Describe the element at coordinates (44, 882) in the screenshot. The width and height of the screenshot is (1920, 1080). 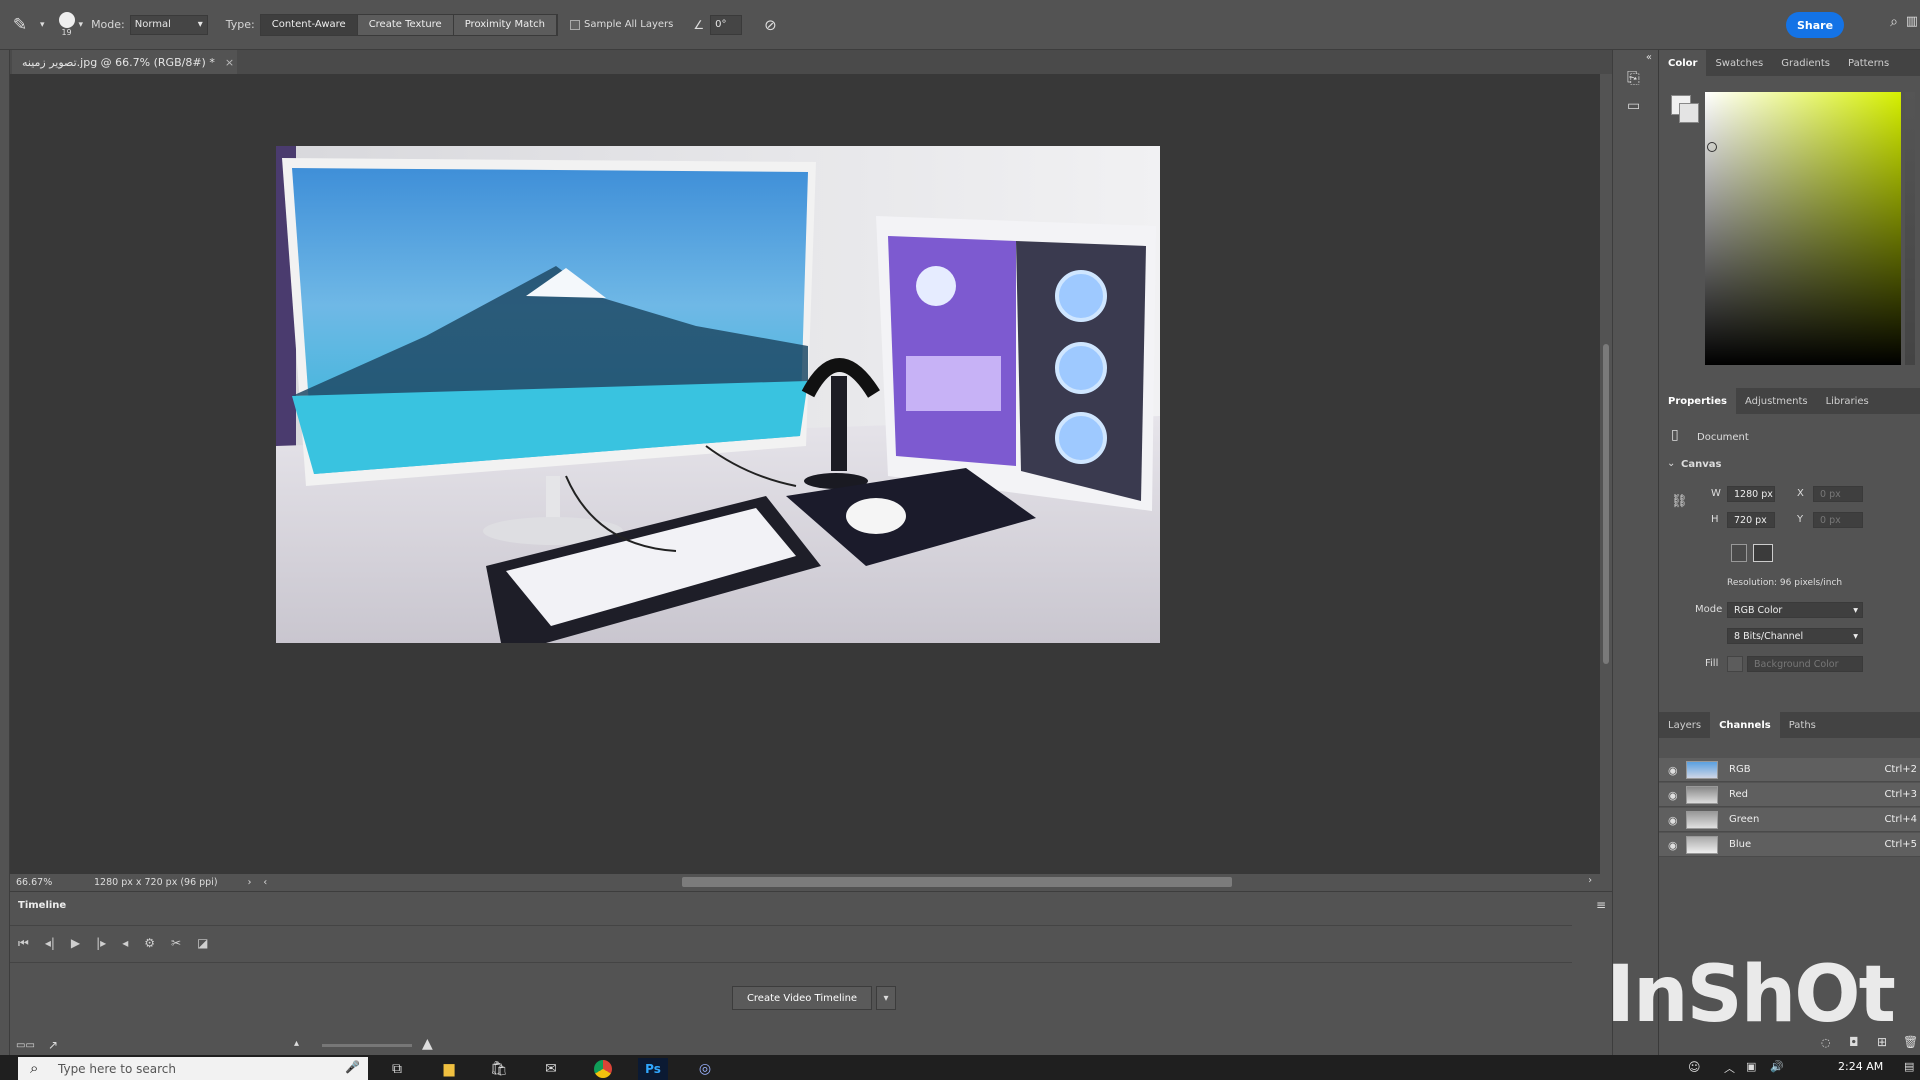
I see `zoom-level: 66.67%` at that location.